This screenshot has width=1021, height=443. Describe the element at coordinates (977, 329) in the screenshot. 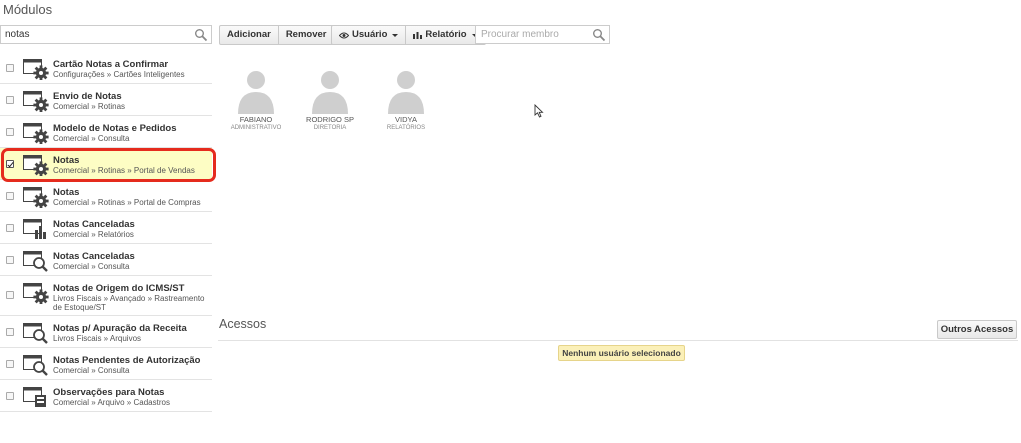

I see `other-accesses-button: Outros Acessos` at that location.